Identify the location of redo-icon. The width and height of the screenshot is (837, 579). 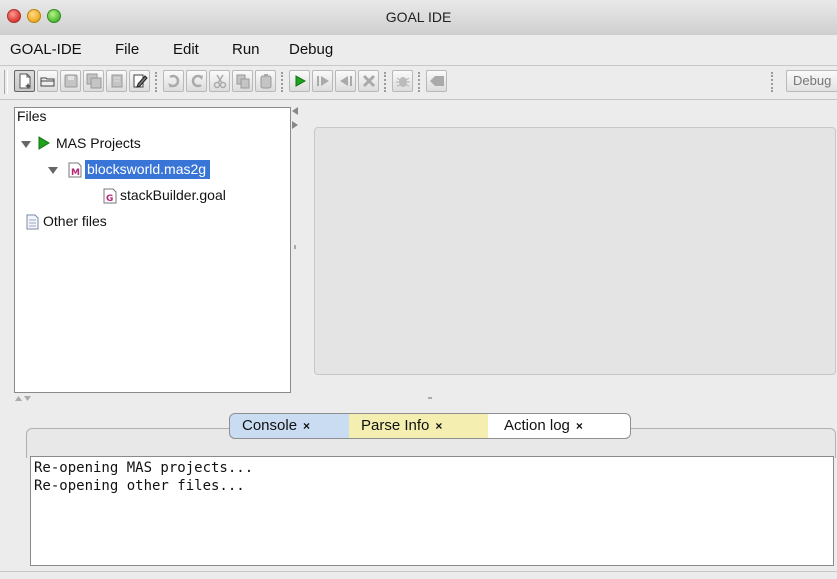
(197, 81).